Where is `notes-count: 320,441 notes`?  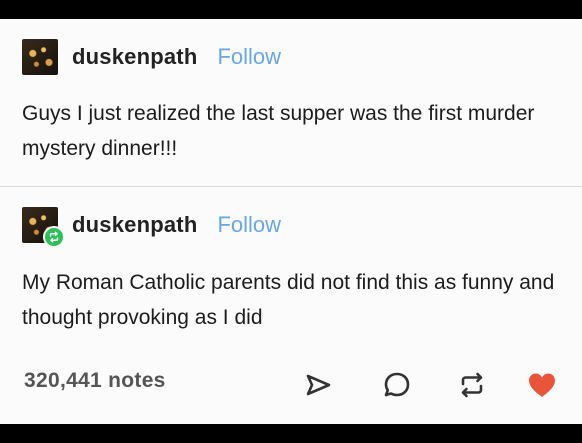 notes-count: 320,441 notes is located at coordinates (95, 381).